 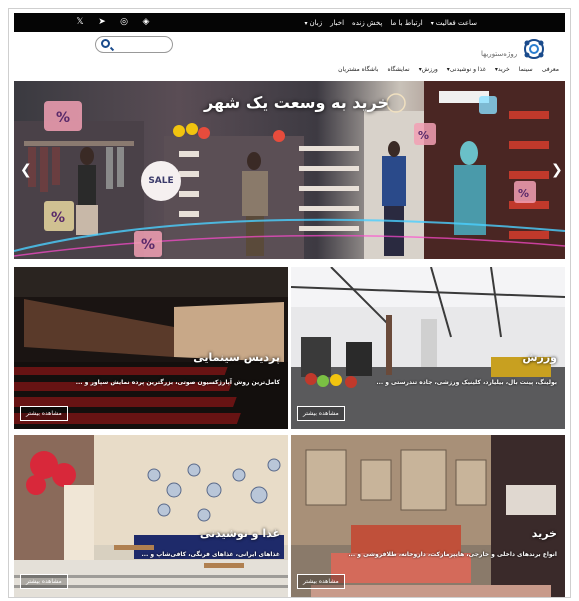 What do you see at coordinates (534, 49) in the screenshot?
I see `logo-mark-icon` at bounding box center [534, 49].